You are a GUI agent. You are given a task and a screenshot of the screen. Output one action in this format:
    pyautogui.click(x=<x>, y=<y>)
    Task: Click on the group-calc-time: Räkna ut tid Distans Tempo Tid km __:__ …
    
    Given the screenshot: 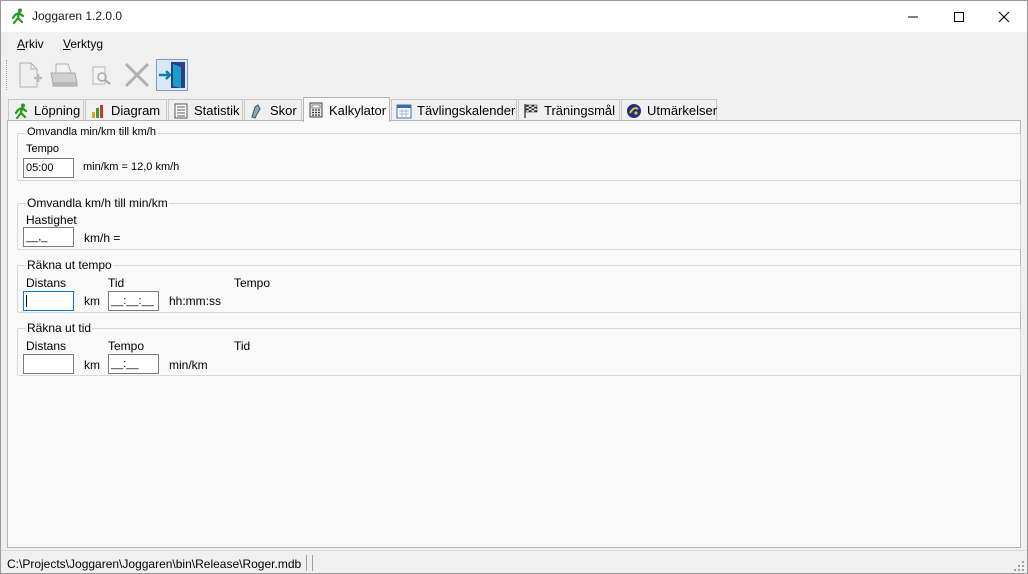 What is the action you would take?
    pyautogui.click(x=519, y=348)
    